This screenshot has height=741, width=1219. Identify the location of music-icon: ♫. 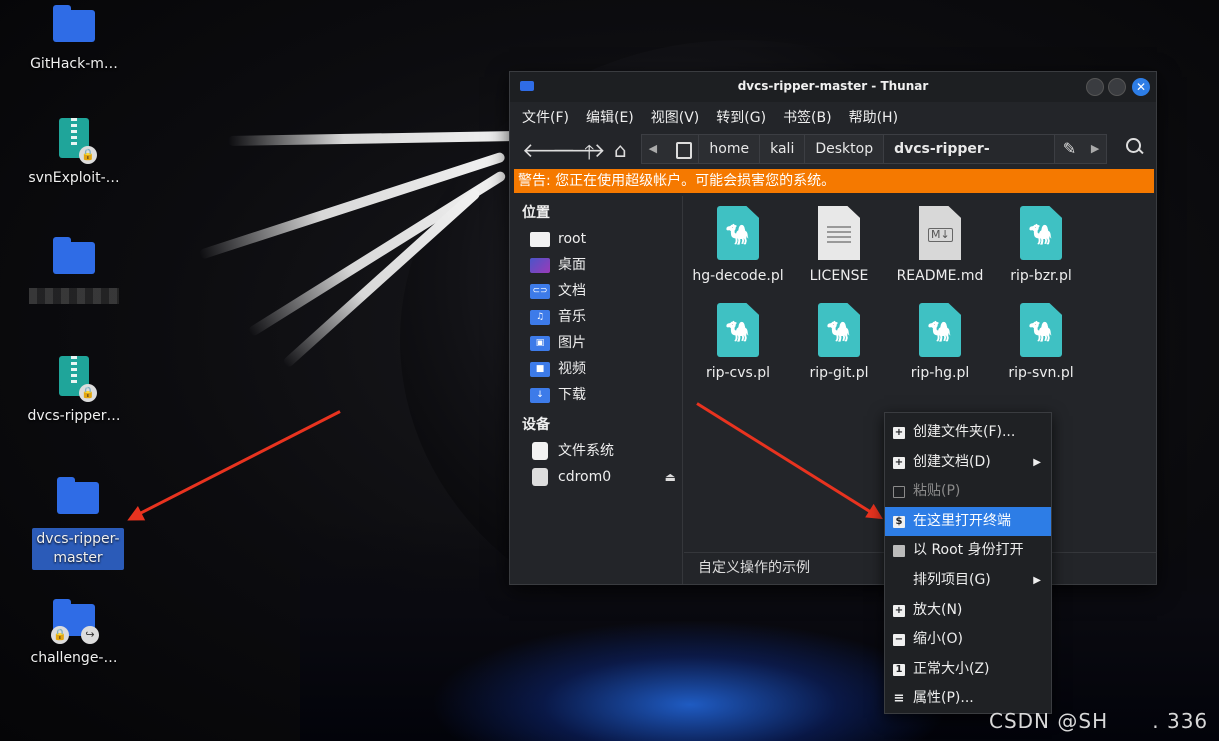
(540, 317).